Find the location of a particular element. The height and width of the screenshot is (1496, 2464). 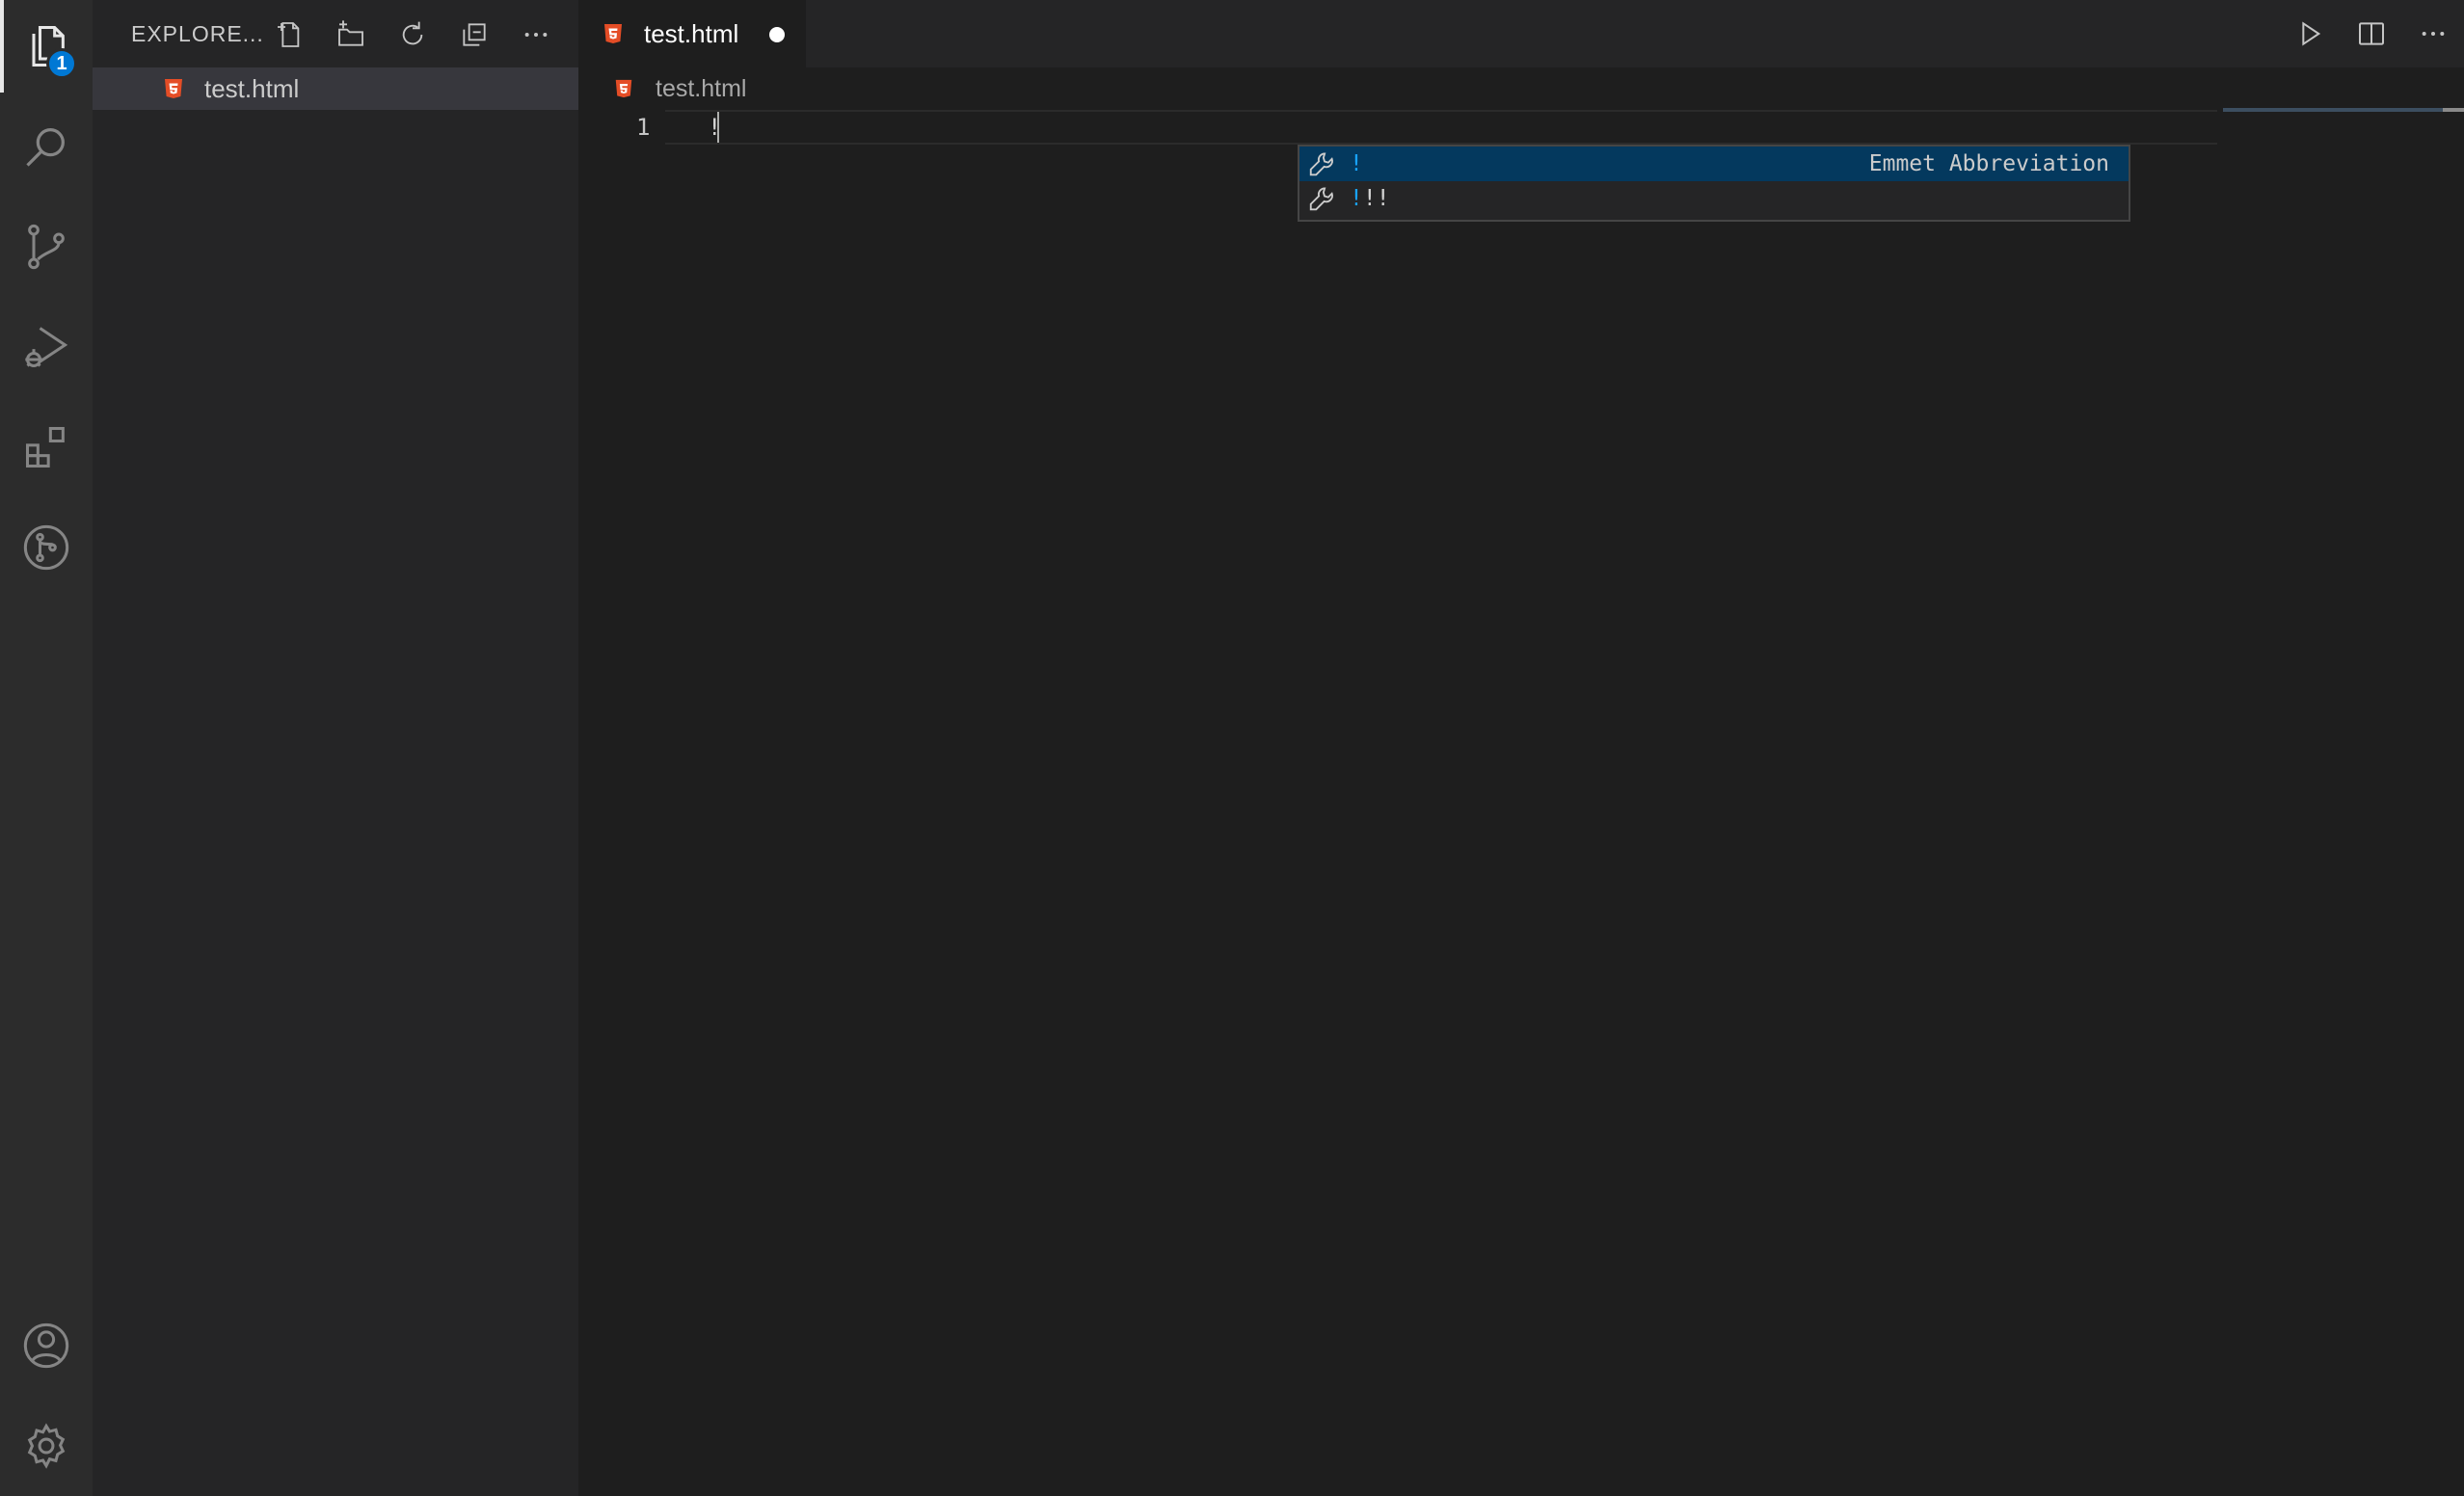

tab-test-html: test.html is located at coordinates (692, 33).